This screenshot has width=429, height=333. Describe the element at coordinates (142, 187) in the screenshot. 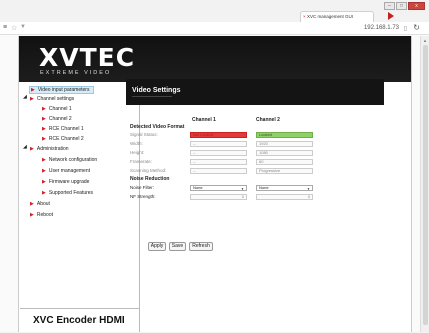

I see `noise-filter-label: Noise Filter:` at that location.